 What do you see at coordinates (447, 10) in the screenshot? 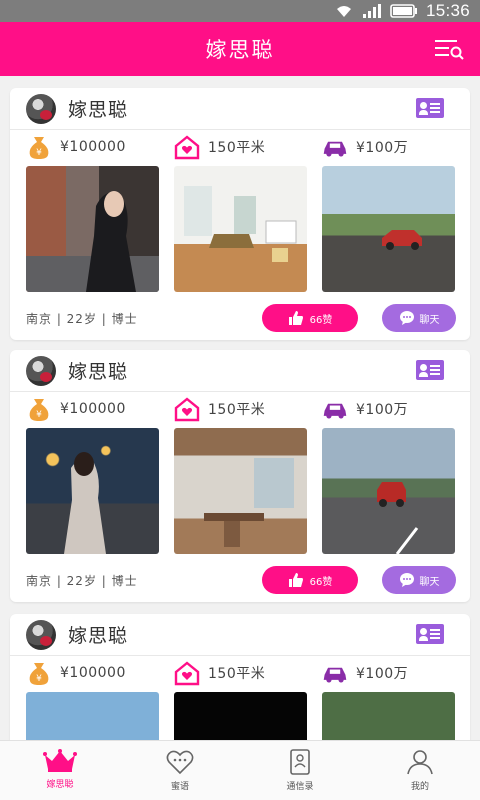
I see `clock: 15:36` at bounding box center [447, 10].